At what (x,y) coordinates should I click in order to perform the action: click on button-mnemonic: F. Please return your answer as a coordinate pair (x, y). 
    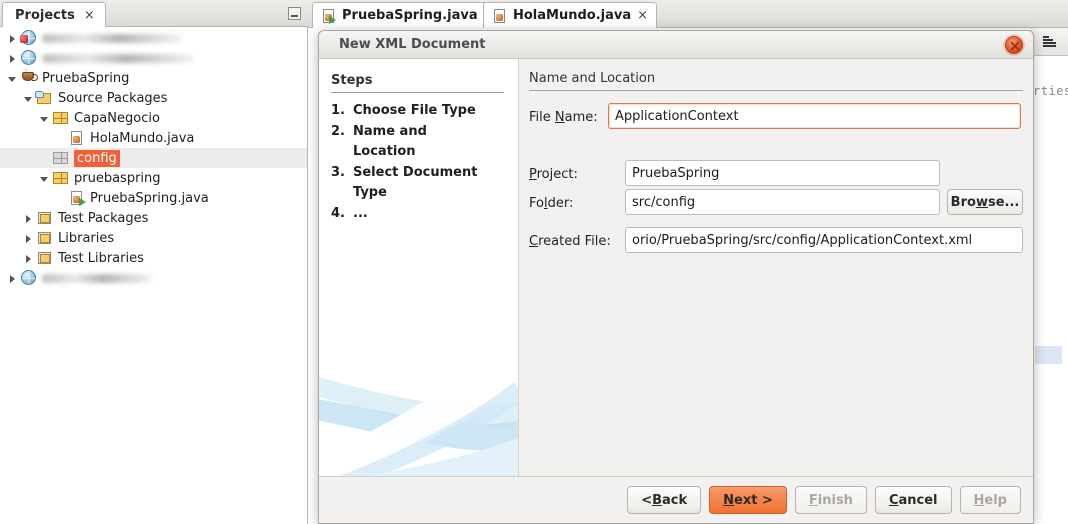
    Looking at the image, I should click on (813, 500).